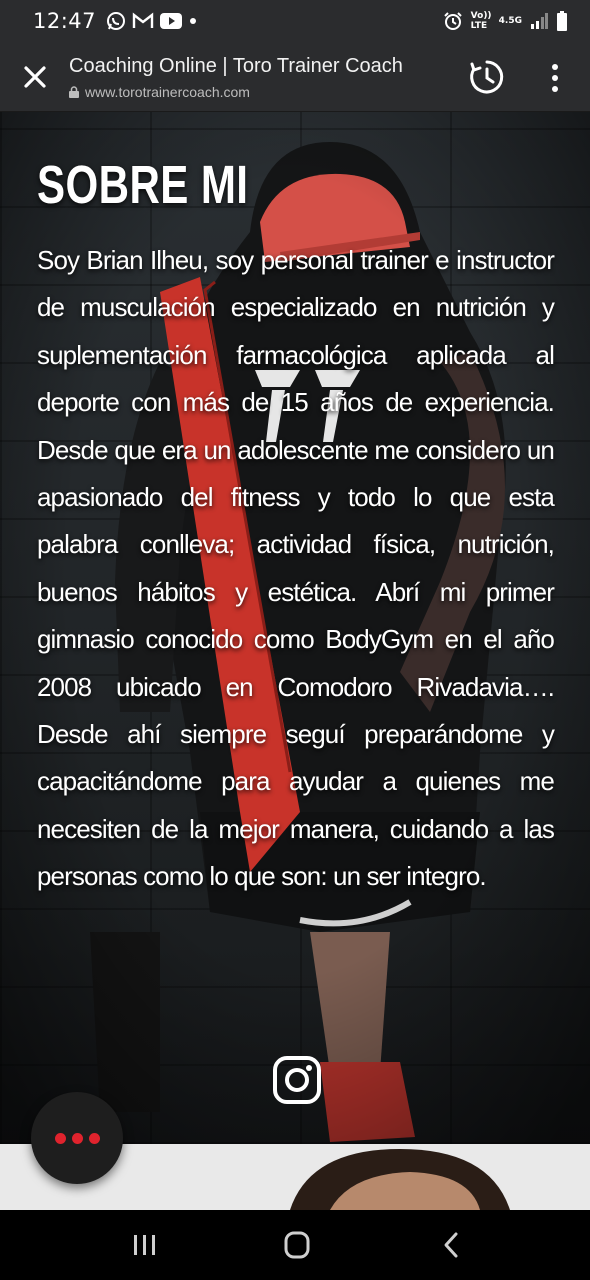 This screenshot has height=1280, width=590. I want to click on recents-icon, so click(145, 1245).